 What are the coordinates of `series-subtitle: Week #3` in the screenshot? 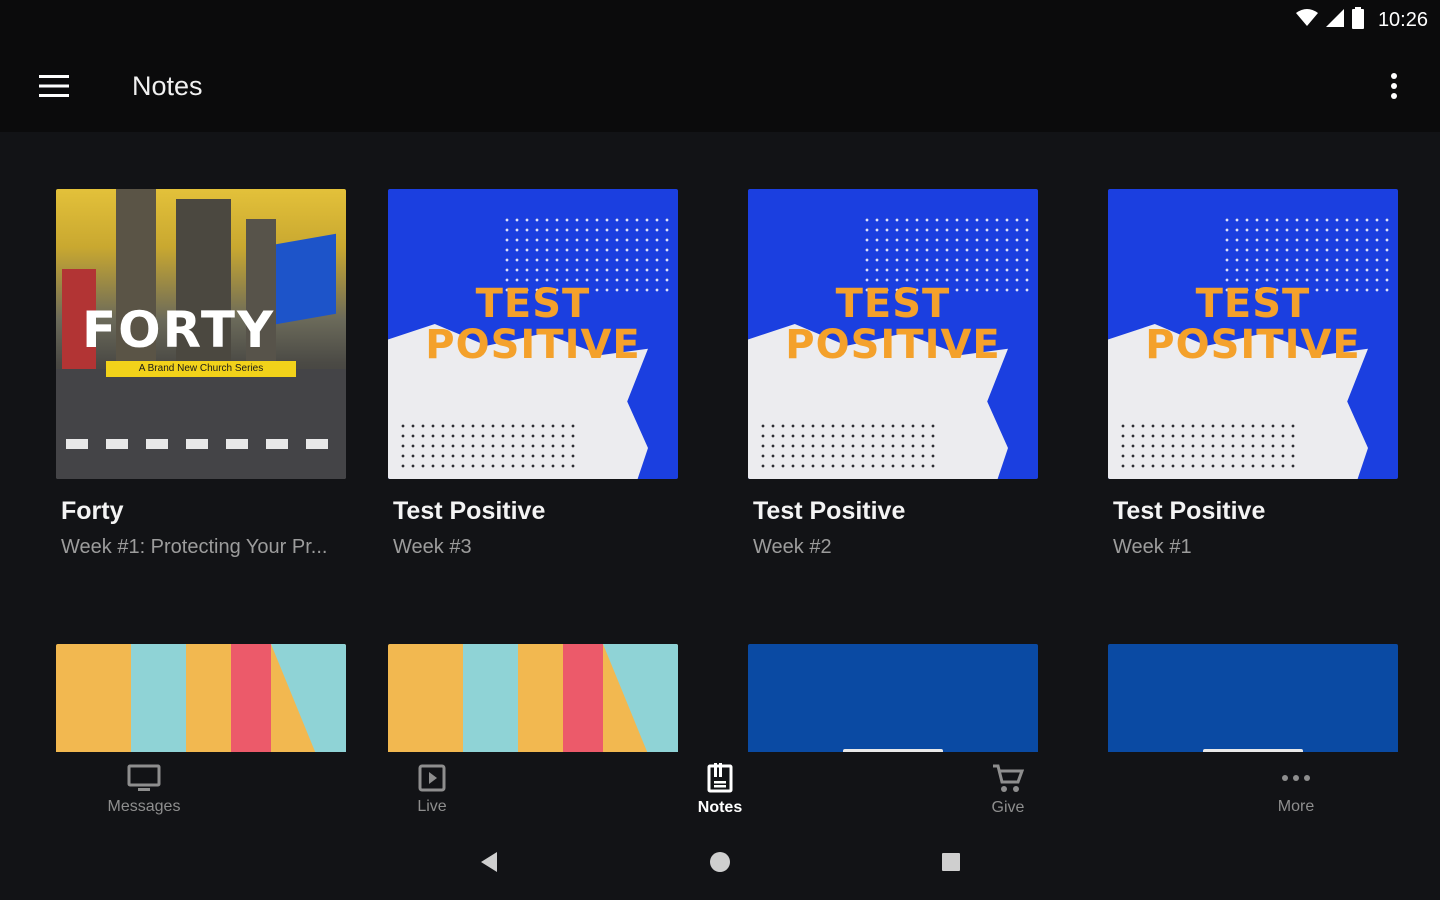 It's located at (432, 547).